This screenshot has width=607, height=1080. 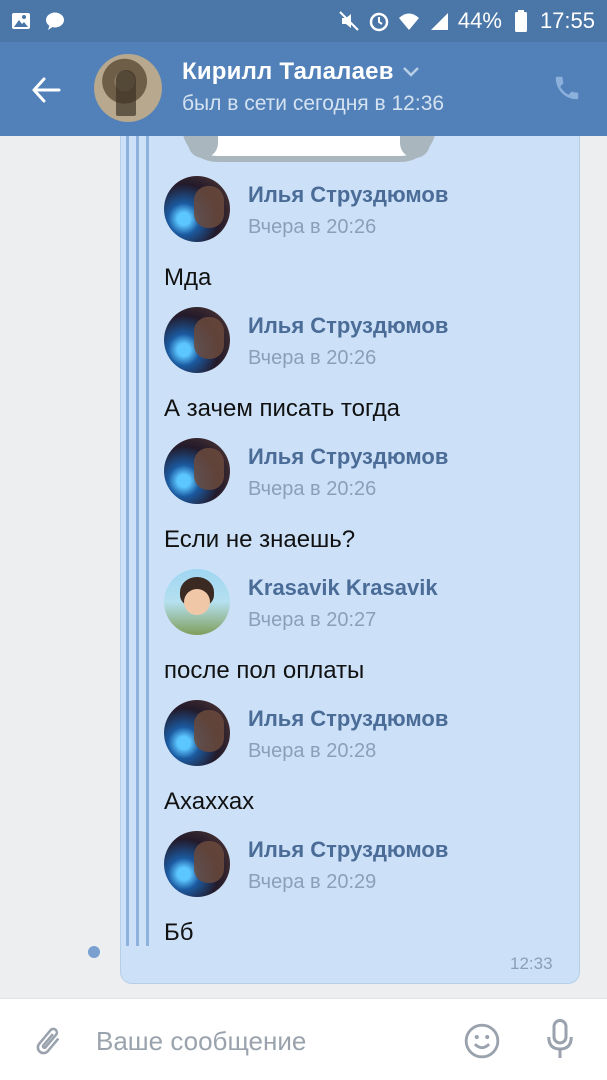 I want to click on attach-icon, so click(x=48, y=1041).